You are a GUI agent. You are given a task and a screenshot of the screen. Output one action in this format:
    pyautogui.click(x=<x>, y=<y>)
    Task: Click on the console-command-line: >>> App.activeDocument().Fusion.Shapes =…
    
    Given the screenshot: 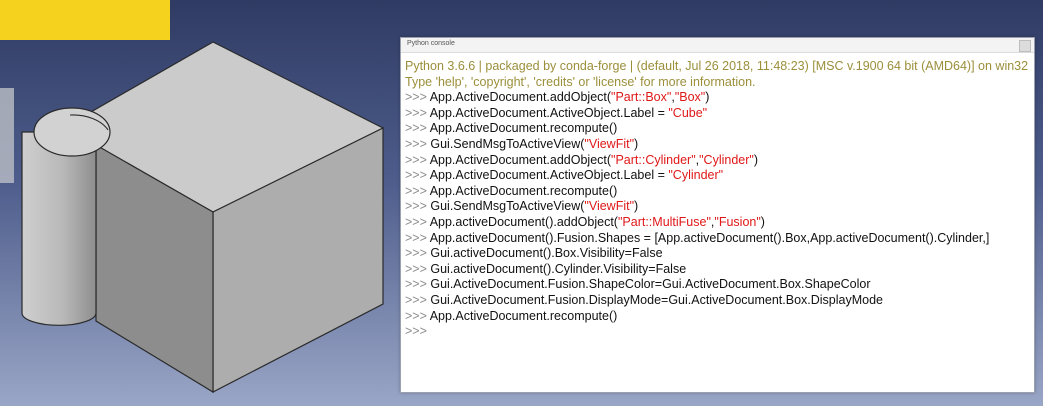 What is the action you would take?
    pyautogui.click(x=717, y=239)
    